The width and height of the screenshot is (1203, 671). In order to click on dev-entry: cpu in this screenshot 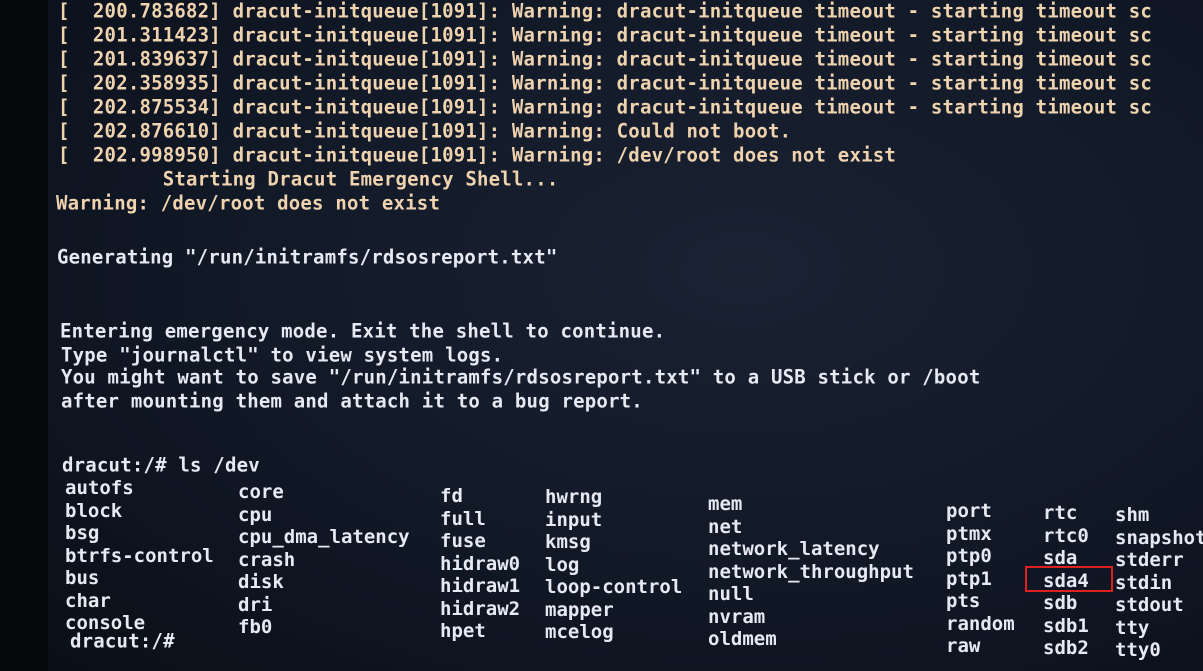, I will do `click(255, 514)`.